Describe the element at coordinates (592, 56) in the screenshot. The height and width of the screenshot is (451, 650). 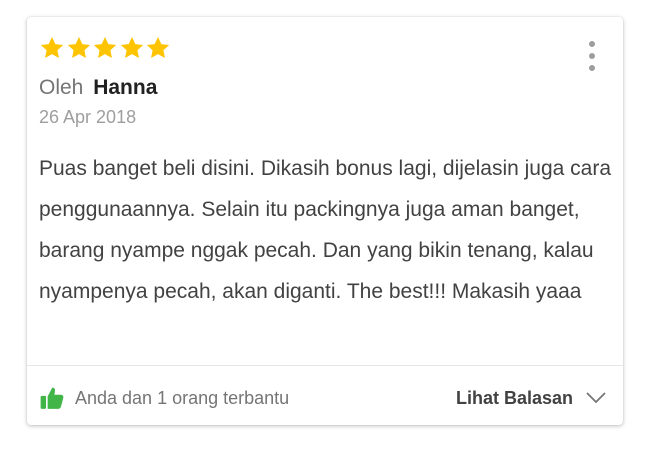
I see `more-options-button` at that location.